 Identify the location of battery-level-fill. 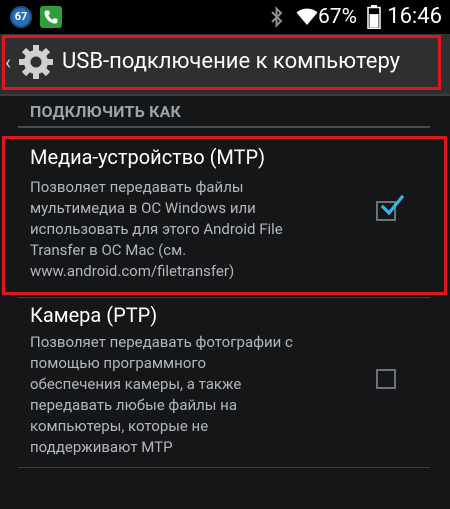
(374, 21).